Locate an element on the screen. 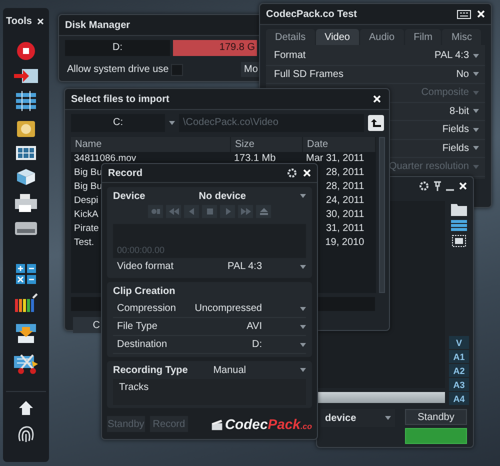  drive-dropdown: C: is located at coordinates (118, 123).